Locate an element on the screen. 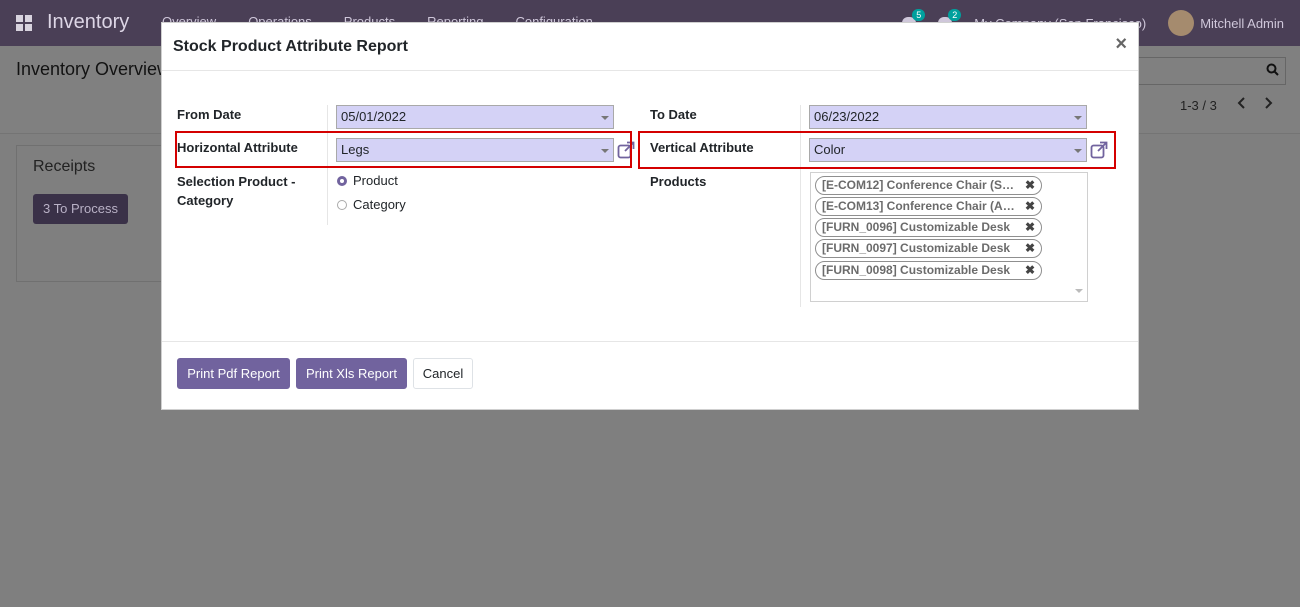  radio-unchecked-icon is located at coordinates (342, 204).